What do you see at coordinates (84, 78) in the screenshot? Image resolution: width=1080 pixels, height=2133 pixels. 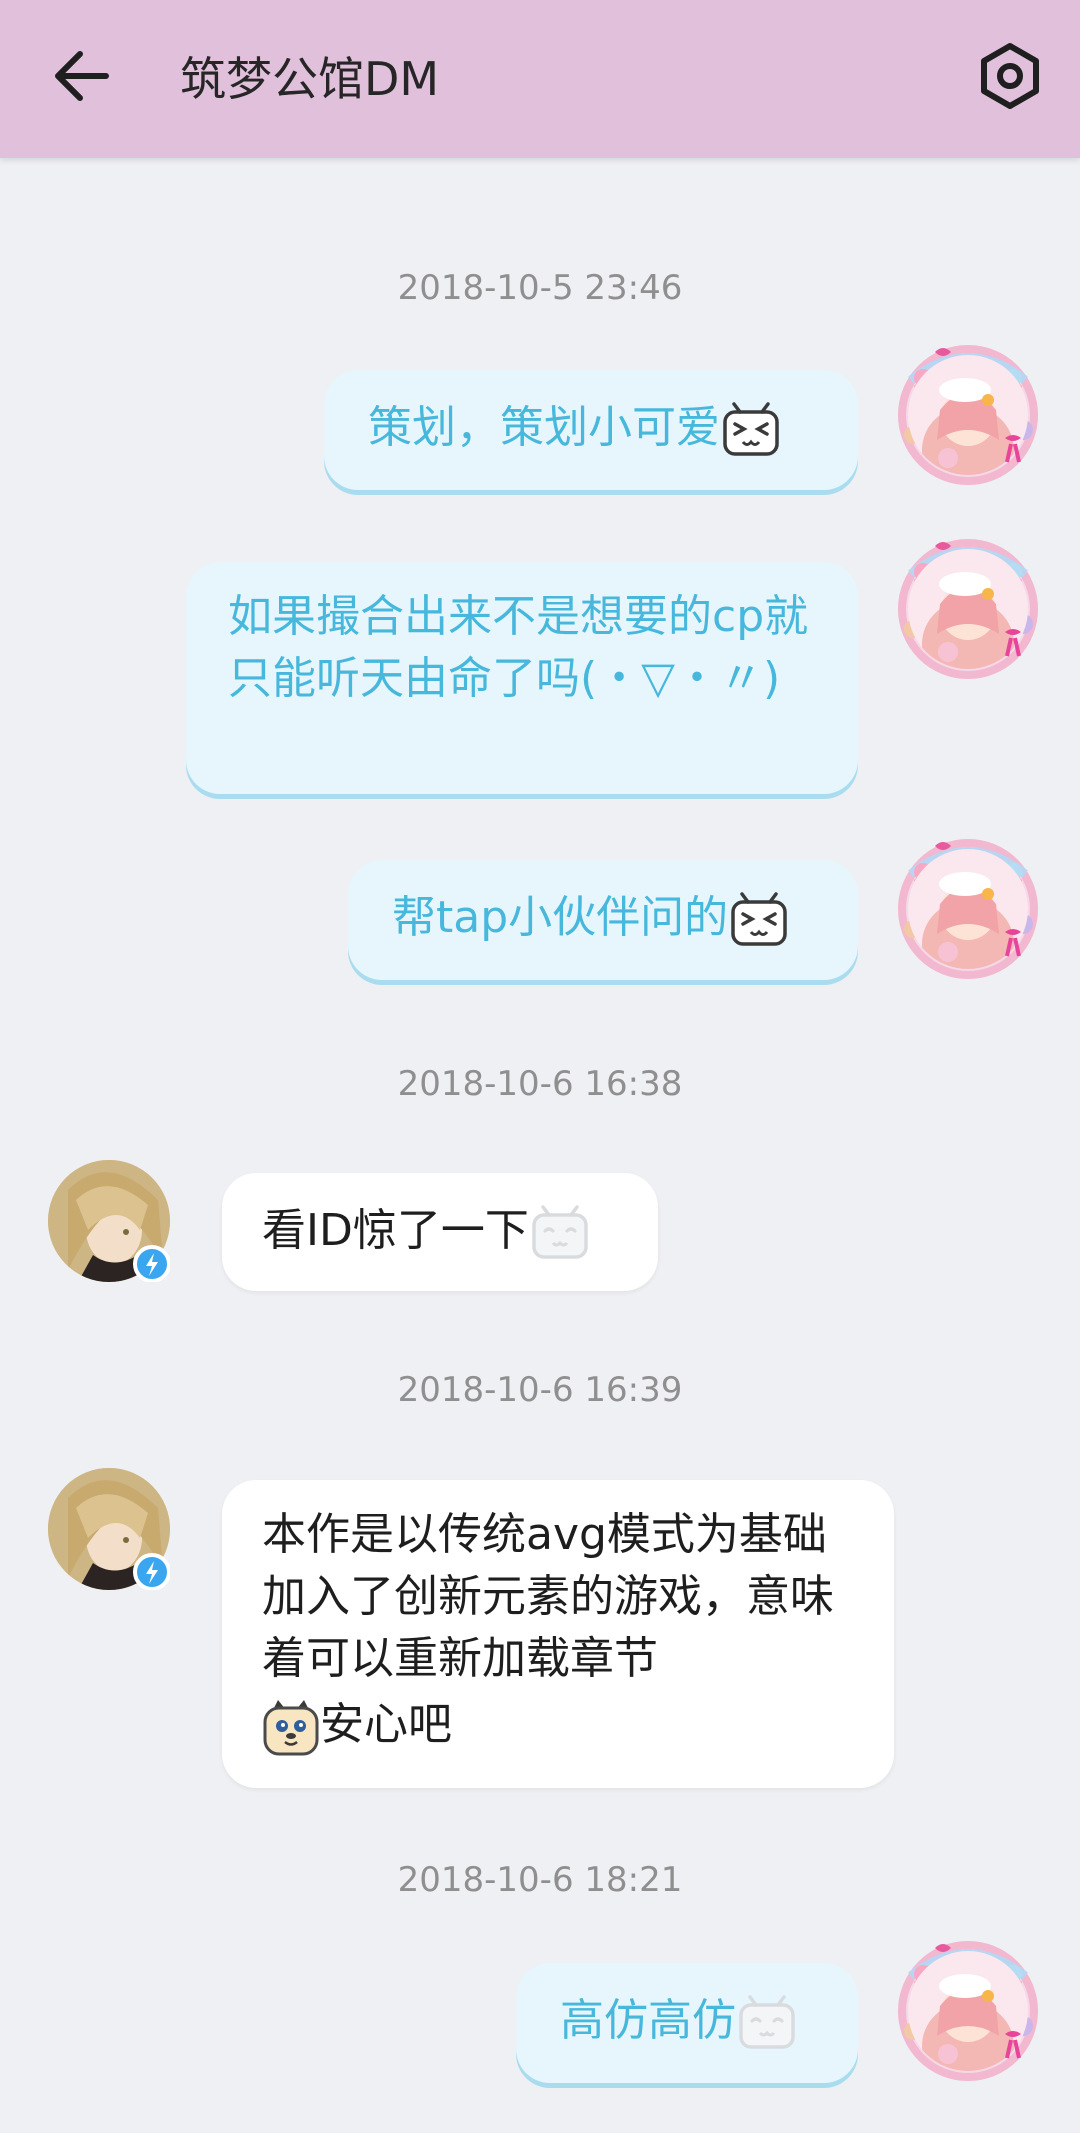 I see `back-arrow-icon` at bounding box center [84, 78].